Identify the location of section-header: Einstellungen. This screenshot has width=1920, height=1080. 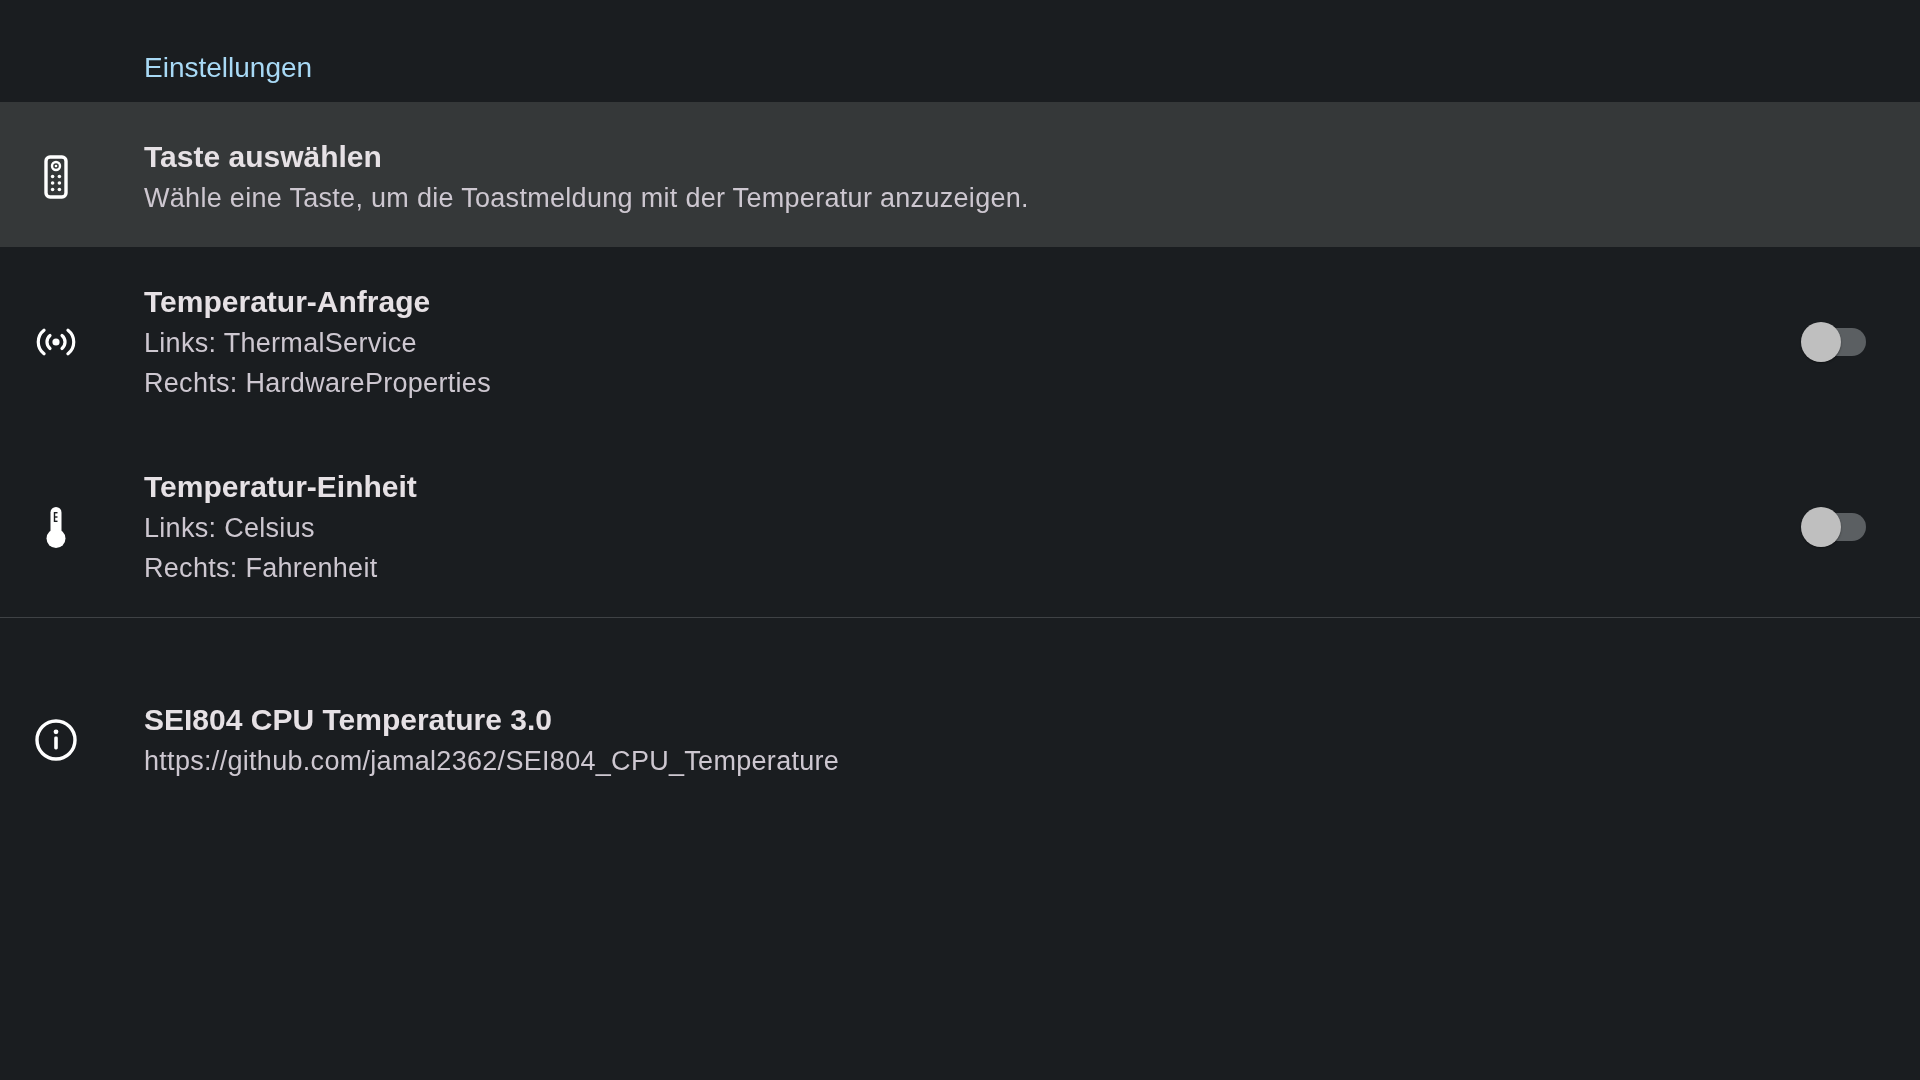
(228, 68).